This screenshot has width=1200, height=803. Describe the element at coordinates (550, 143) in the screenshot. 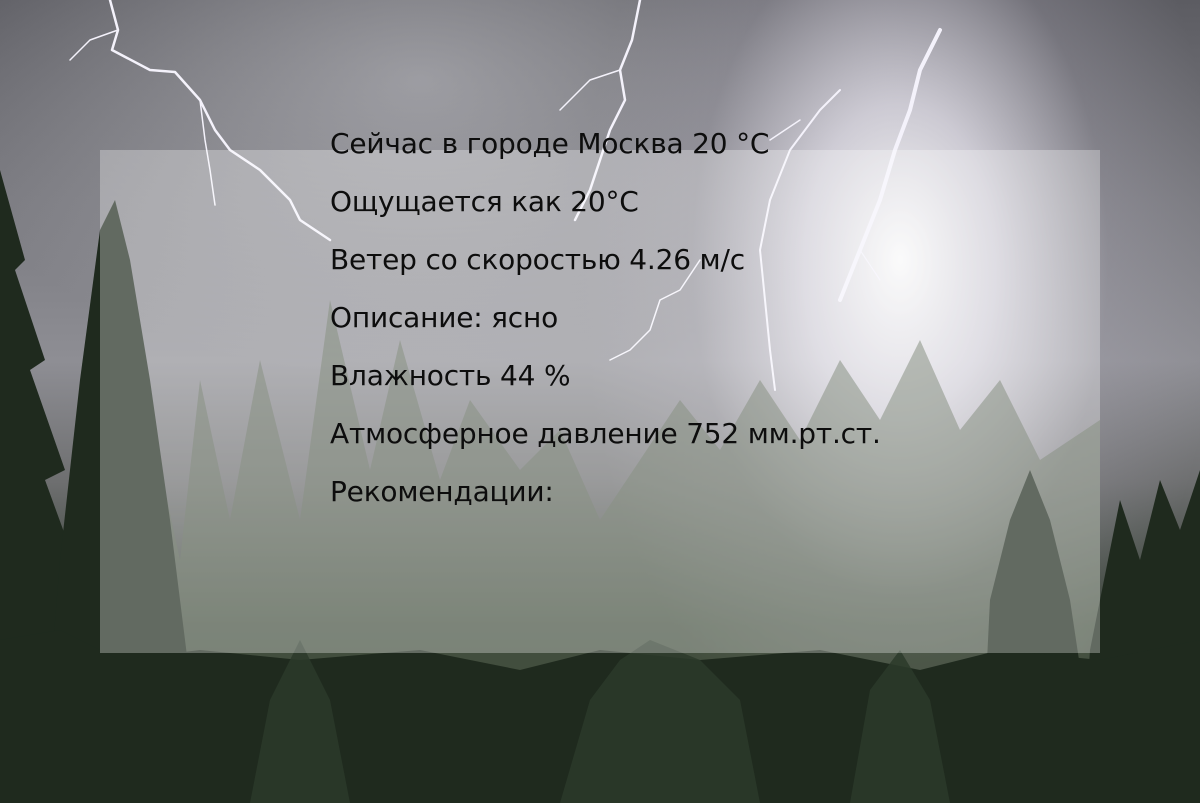

I see `current-temperature-text: Сейчас в городе Москва 20 °С` at that location.